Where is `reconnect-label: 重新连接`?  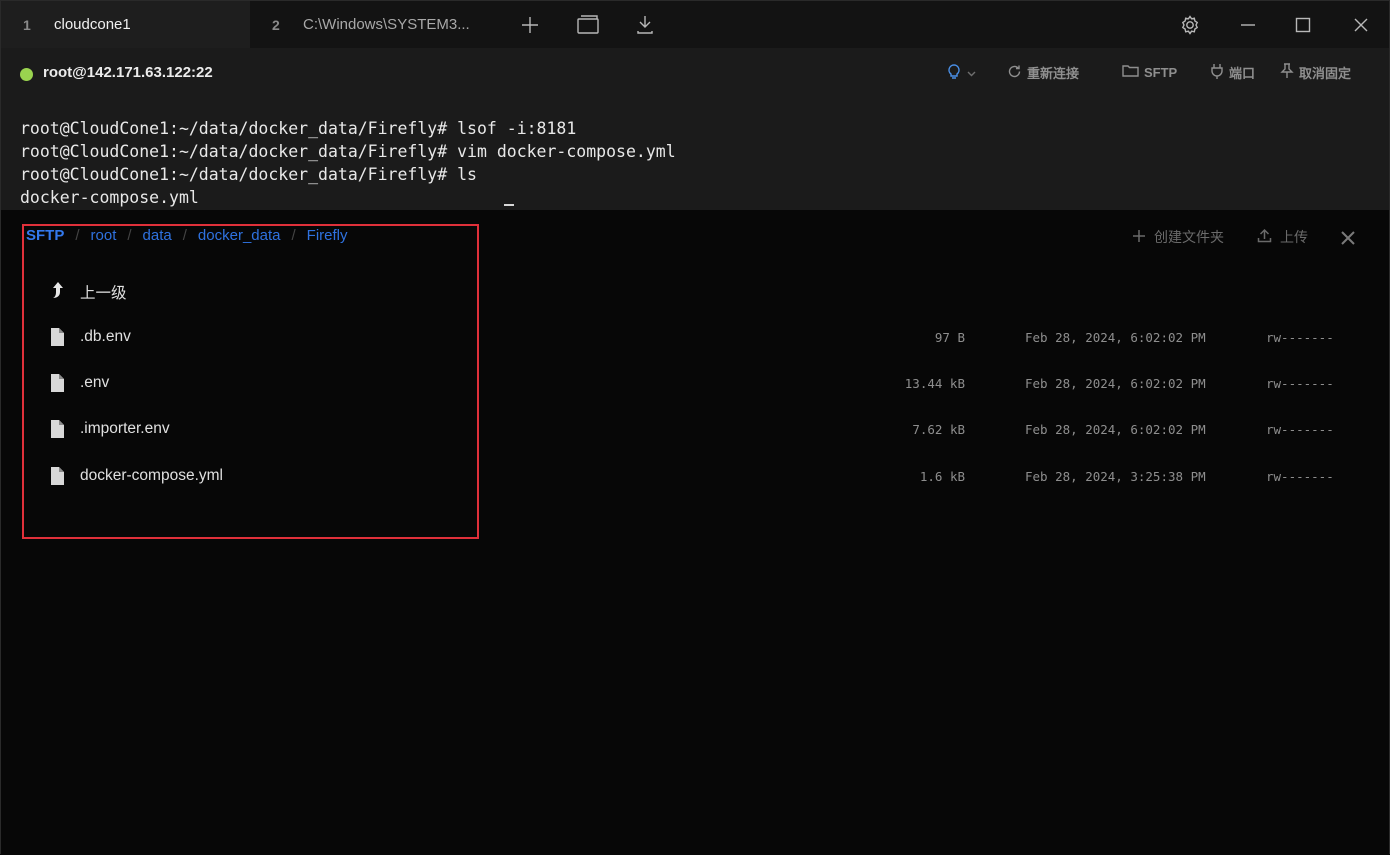 reconnect-label: 重新连接 is located at coordinates (1053, 73).